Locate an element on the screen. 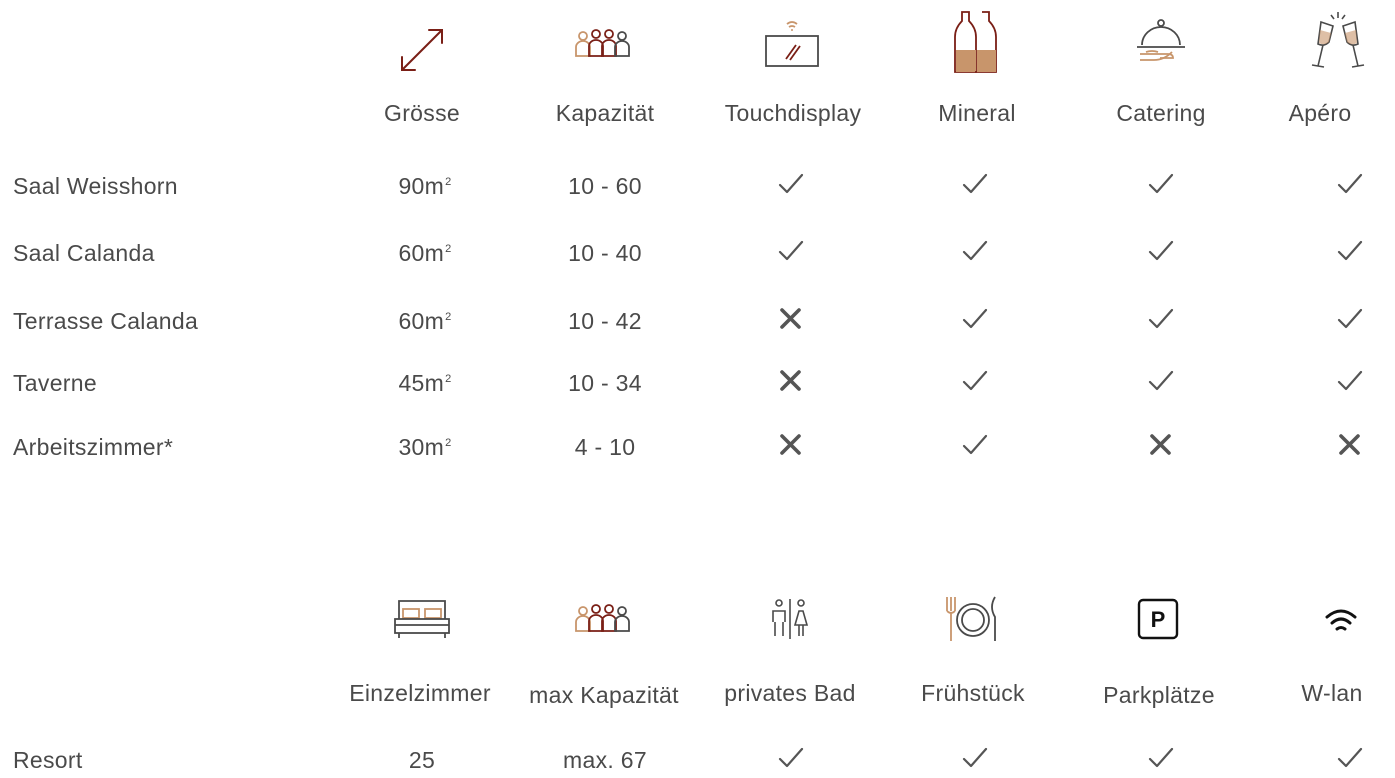  catering-cloche-icon is located at coordinates (1161, 47).